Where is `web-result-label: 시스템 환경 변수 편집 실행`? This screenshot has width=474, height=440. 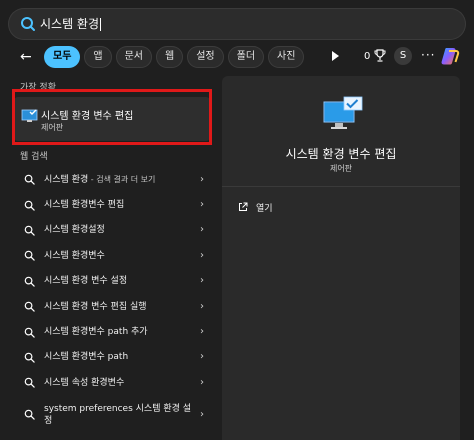
web-result-label: 시스템 환경 변수 편집 실행 is located at coordinates (95, 306).